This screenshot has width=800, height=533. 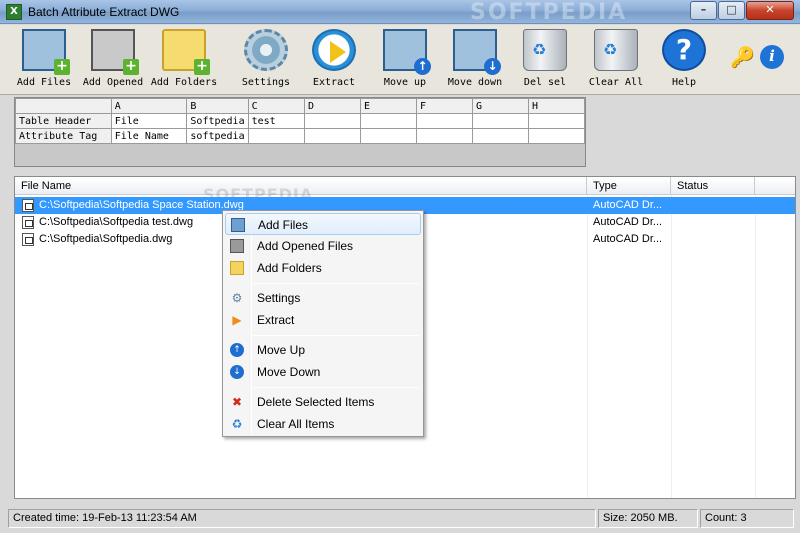 What do you see at coordinates (149, 136) in the screenshot?
I see `grid-cell: File Name` at bounding box center [149, 136].